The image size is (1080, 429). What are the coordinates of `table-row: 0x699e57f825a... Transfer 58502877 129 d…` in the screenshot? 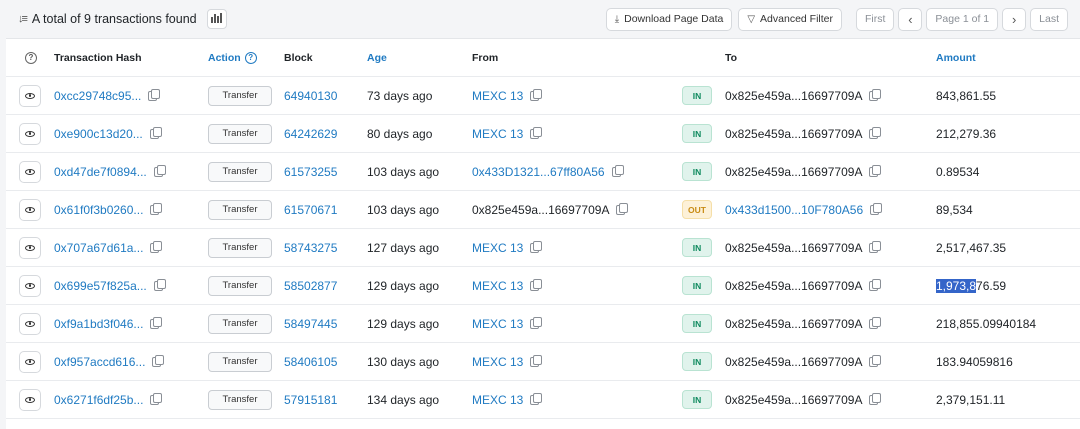 It's located at (543, 286).